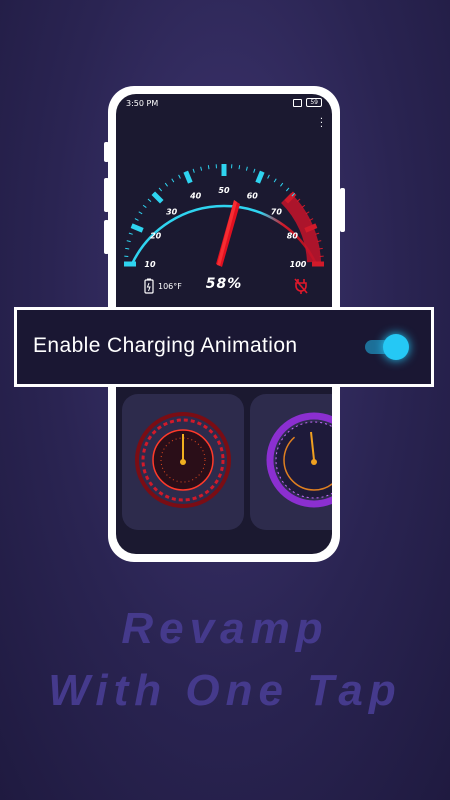 The height and width of the screenshot is (800, 450). What do you see at coordinates (314, 102) in the screenshot?
I see `battery-icon: 59` at bounding box center [314, 102].